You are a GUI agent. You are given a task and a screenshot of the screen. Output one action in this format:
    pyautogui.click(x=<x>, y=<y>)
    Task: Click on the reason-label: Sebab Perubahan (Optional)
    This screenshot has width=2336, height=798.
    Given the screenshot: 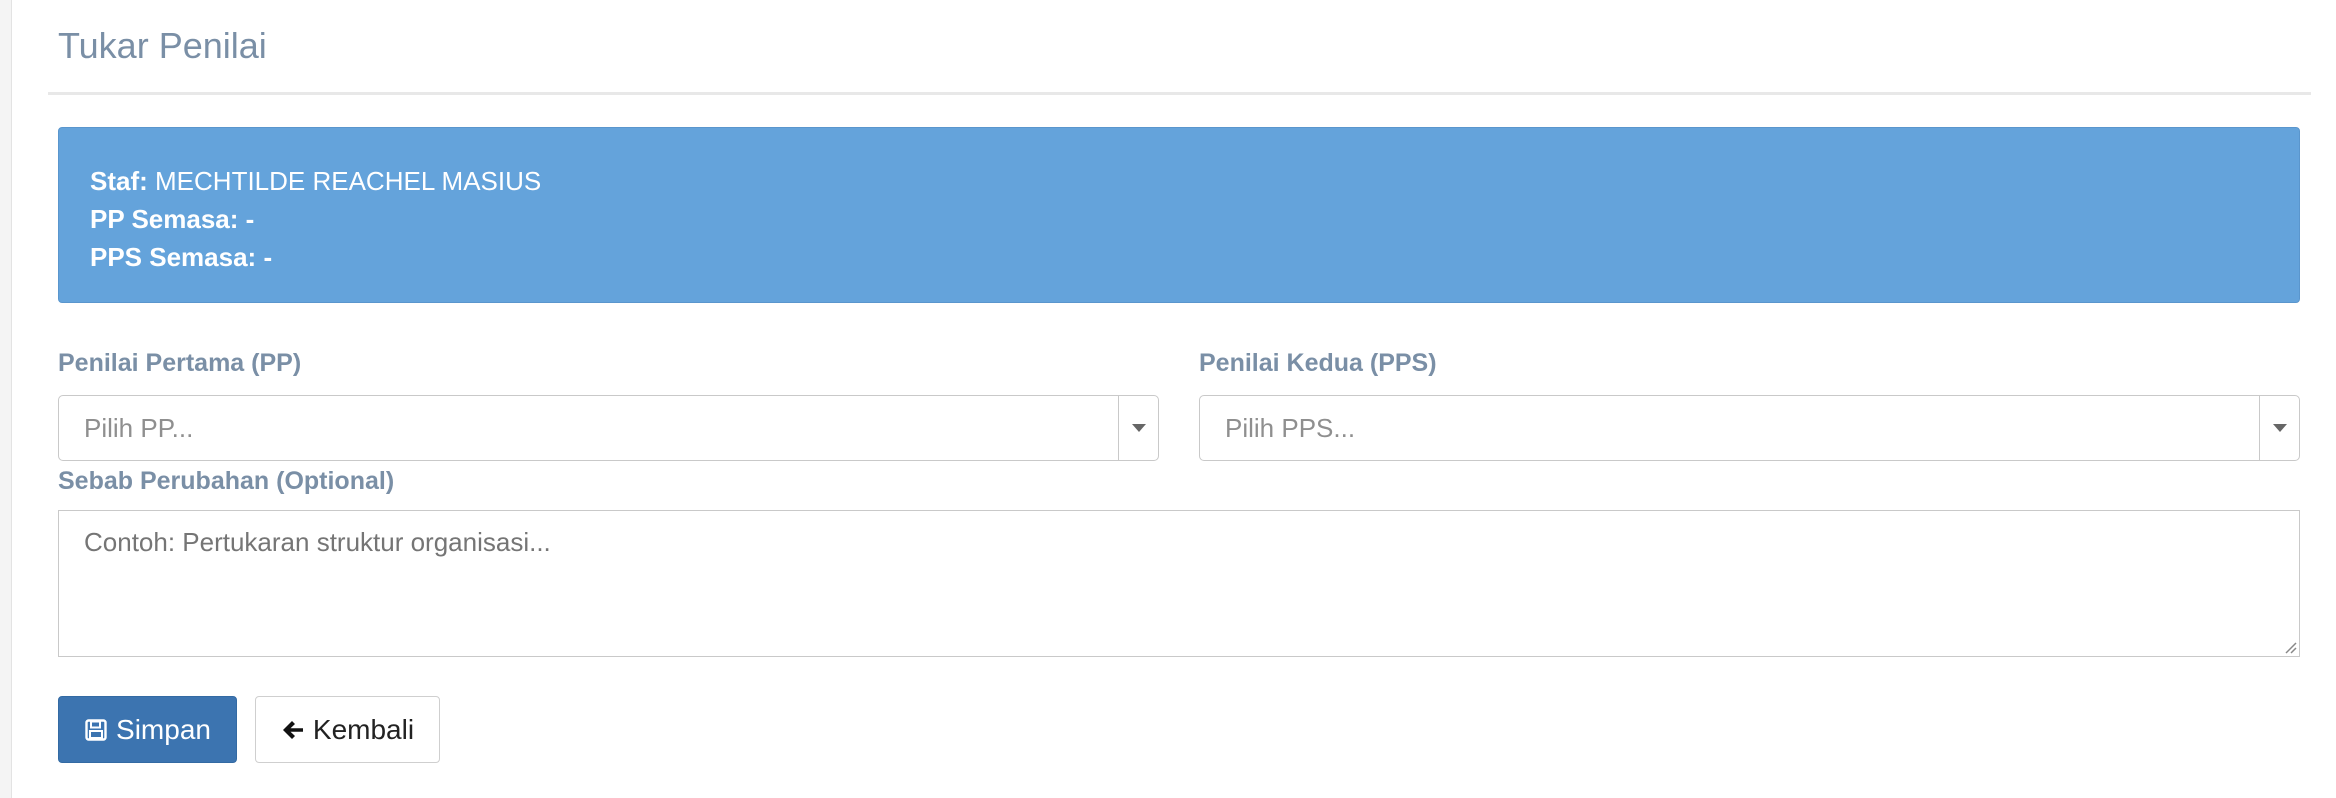 What is the action you would take?
    pyautogui.click(x=226, y=481)
    